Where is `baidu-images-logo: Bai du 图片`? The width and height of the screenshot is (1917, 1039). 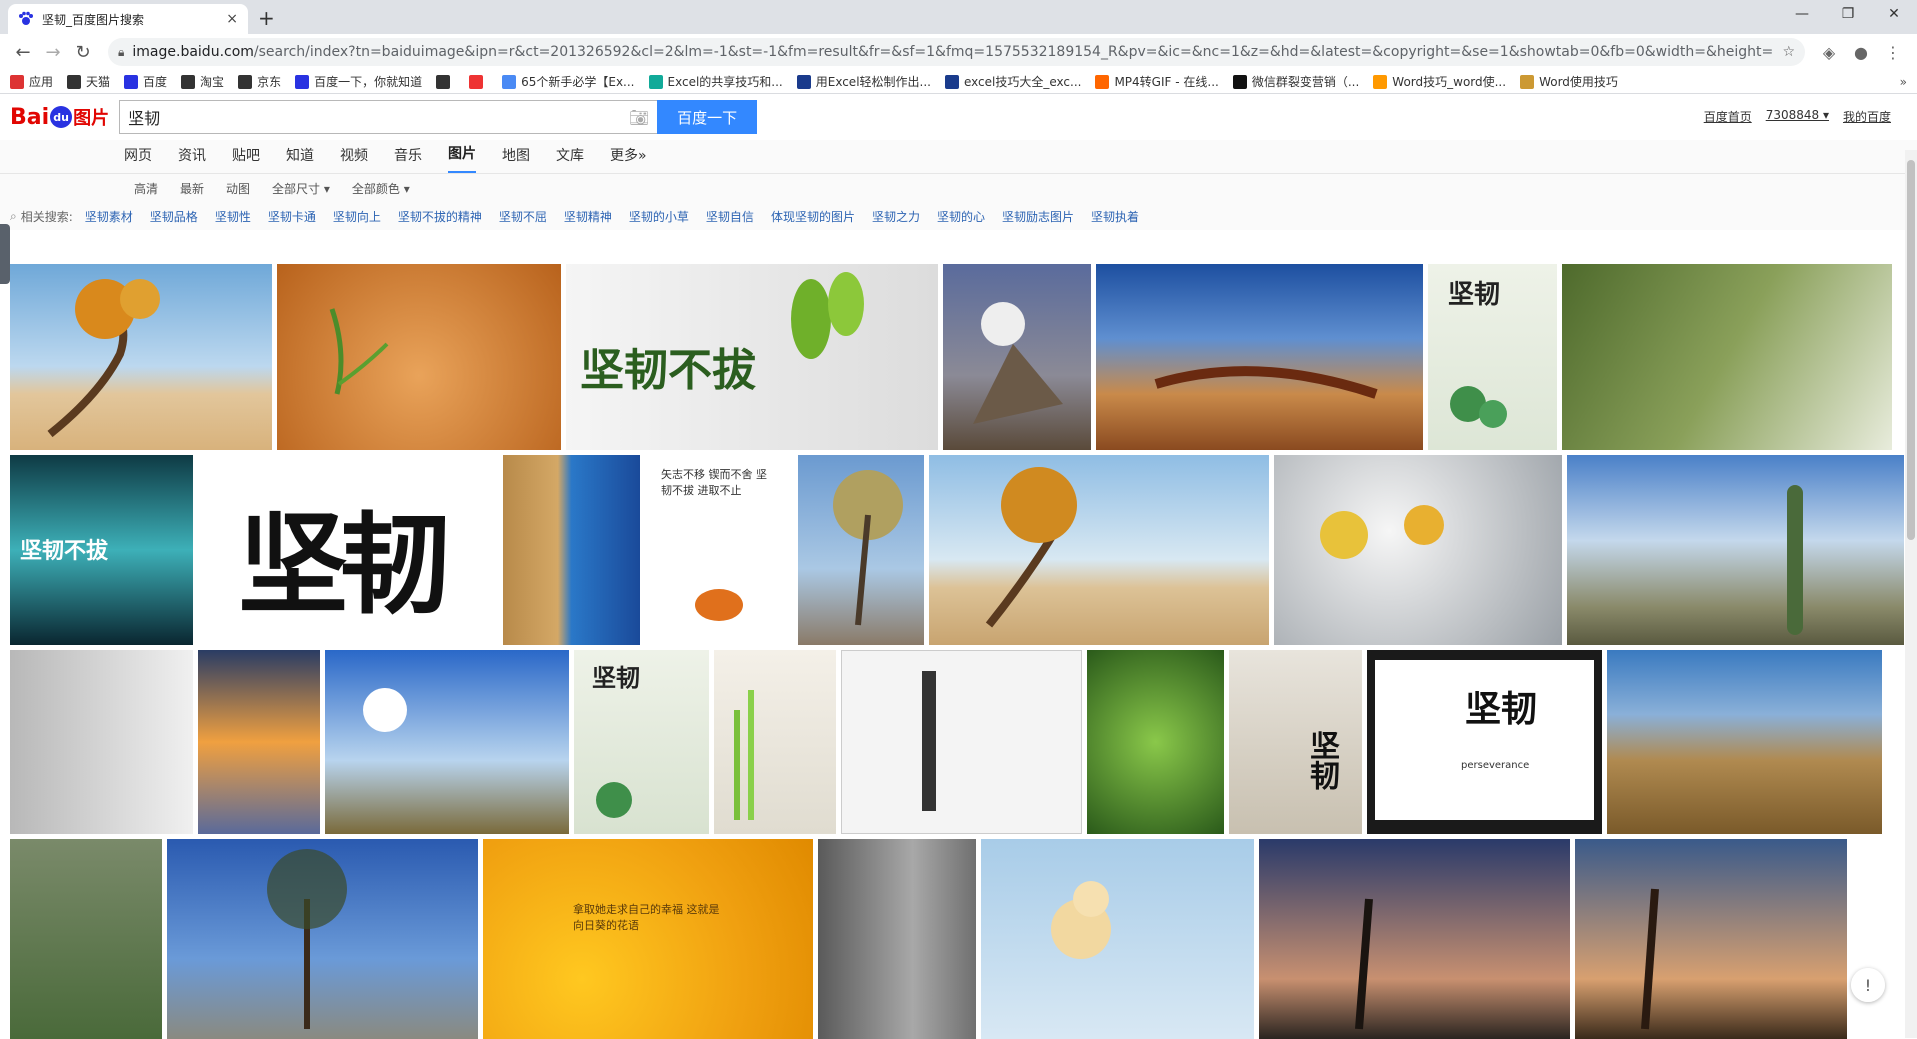
baidu-images-logo: Bai du 图片 is located at coordinates (59, 117).